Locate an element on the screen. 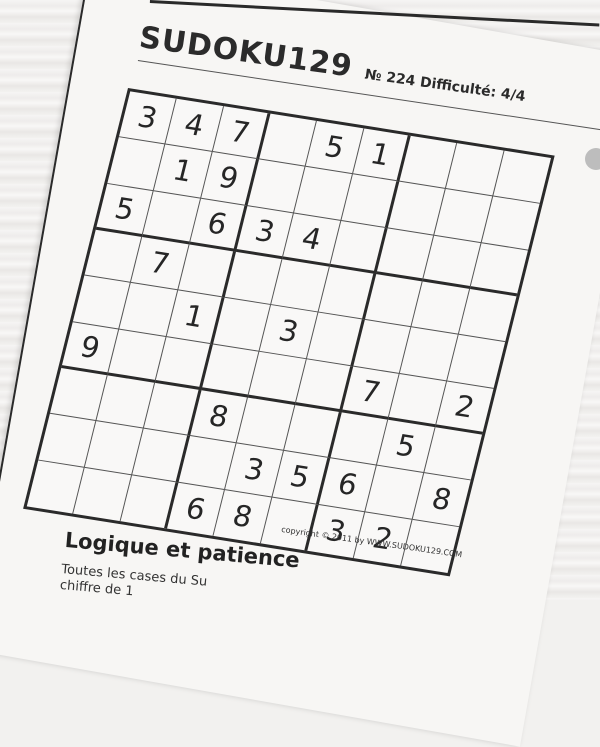 This screenshot has height=747, width=600. sudoku-cell: 8 is located at coordinates (441, 500).